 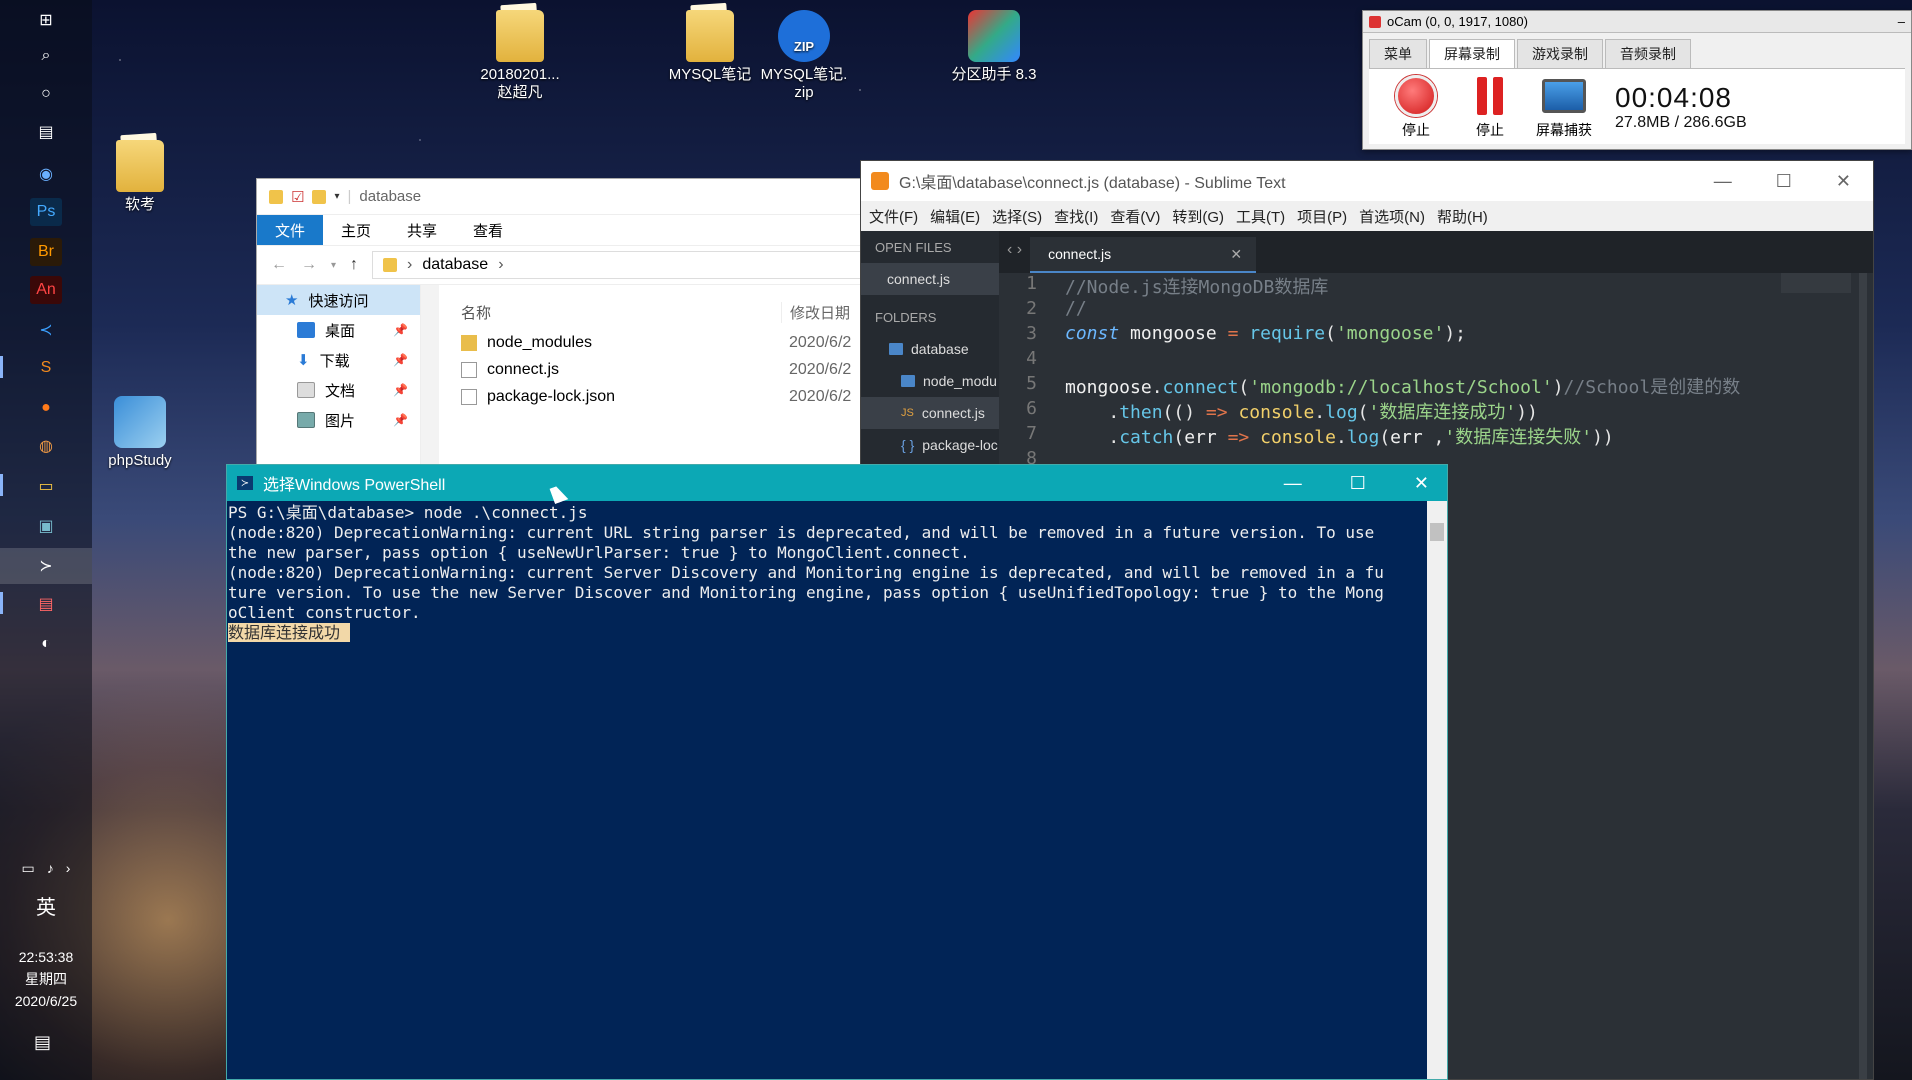 I want to click on ime-indicator: 英, so click(x=46, y=905).